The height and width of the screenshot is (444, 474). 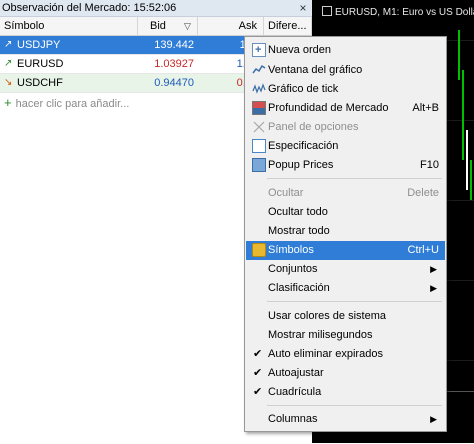 What do you see at coordinates (259, 146) in the screenshot?
I see `specification-icon` at bounding box center [259, 146].